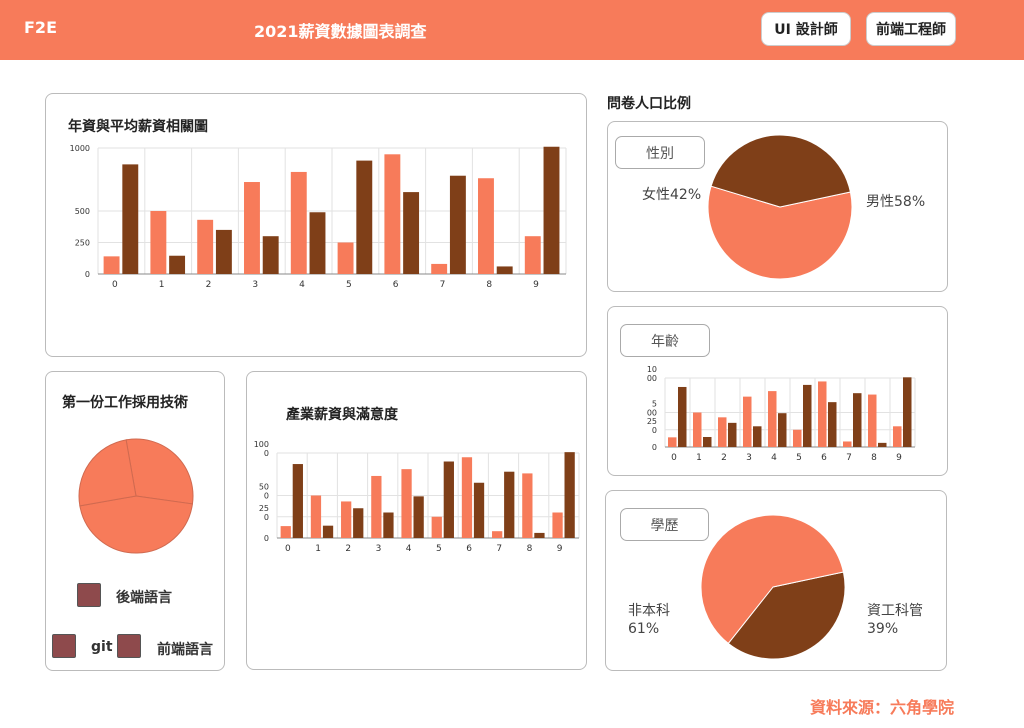 This screenshot has height=728, width=1024. I want to click on male-label: 男性58%, so click(896, 202).